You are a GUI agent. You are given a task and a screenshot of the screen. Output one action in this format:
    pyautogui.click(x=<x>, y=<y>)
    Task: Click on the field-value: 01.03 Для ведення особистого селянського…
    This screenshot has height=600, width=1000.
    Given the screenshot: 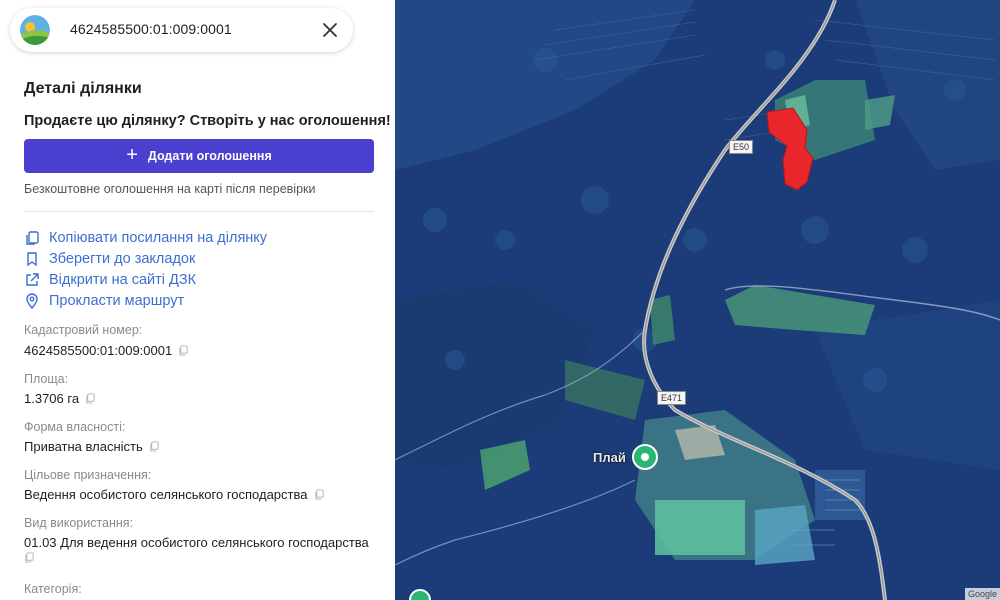 What is the action you would take?
    pyautogui.click(x=196, y=542)
    